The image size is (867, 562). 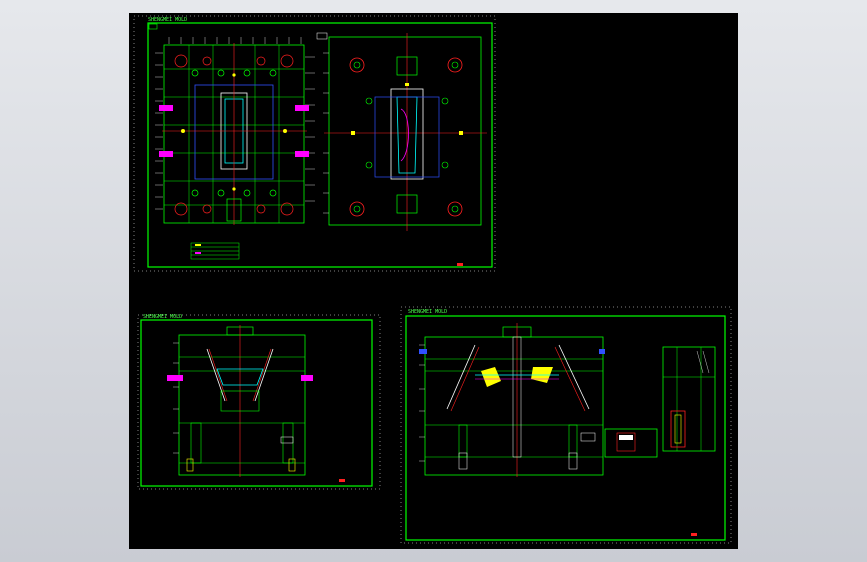 I want to click on top-left-view, so click(x=235, y=148).